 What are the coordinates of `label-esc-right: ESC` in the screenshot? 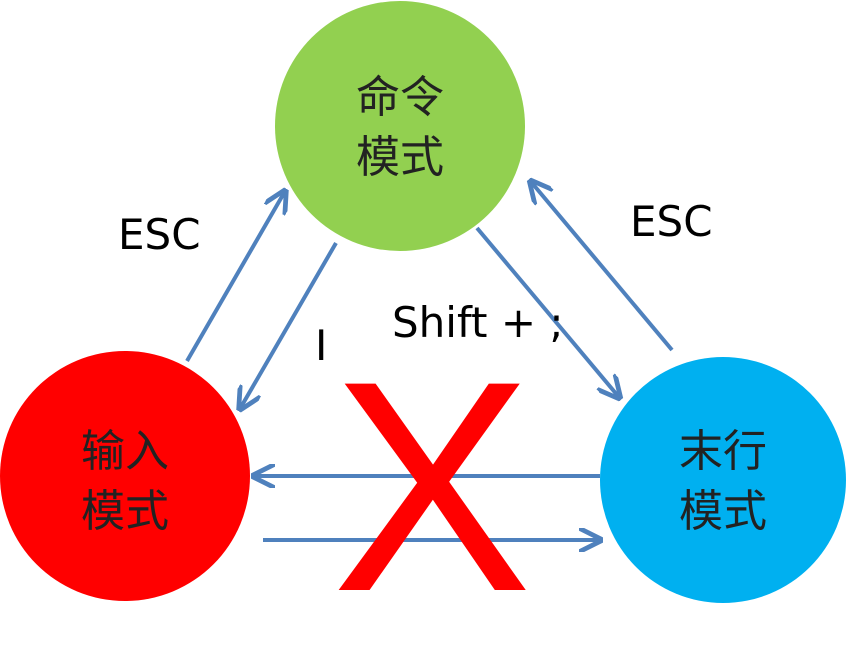 It's located at (671, 221).